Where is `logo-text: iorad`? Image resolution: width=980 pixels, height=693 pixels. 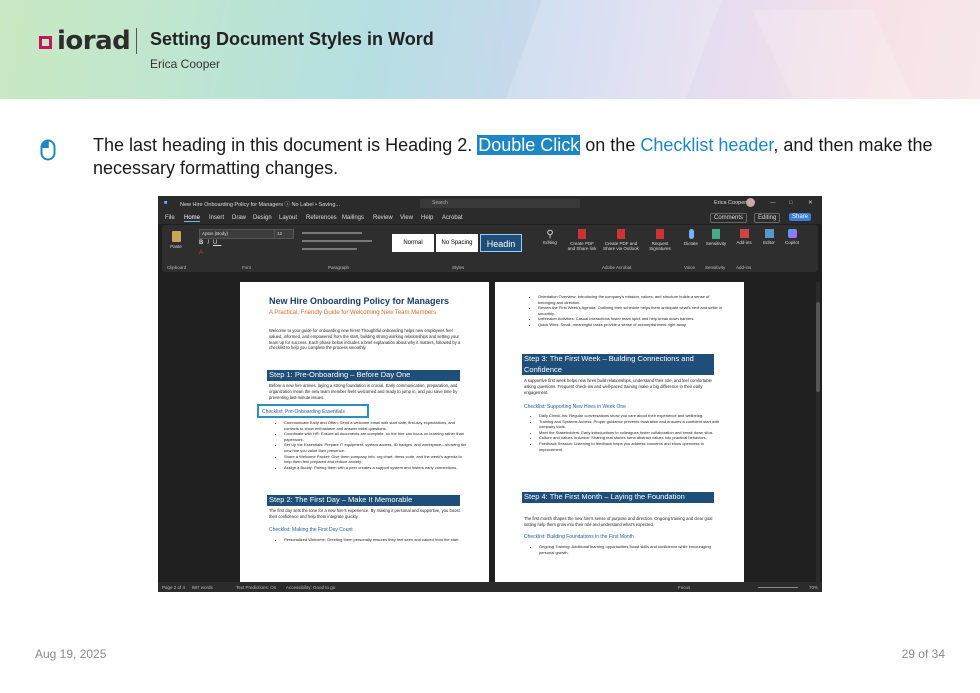
logo-text: iorad is located at coordinates (94, 41).